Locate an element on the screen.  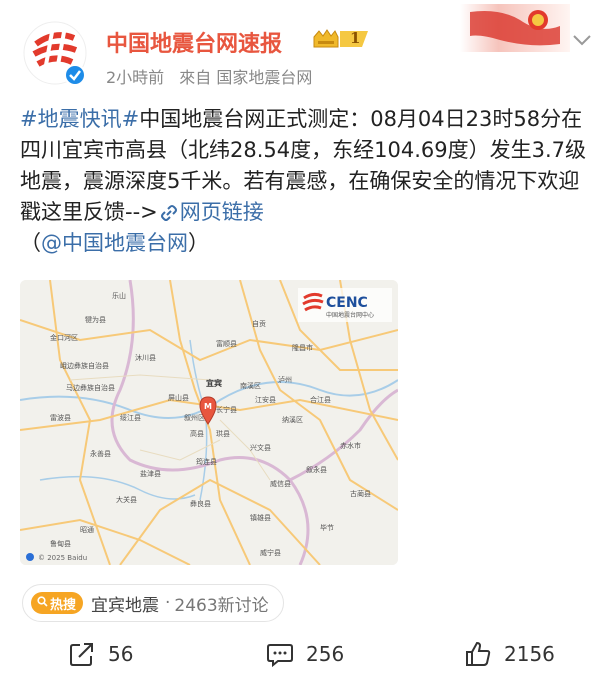
link-icon is located at coordinates (168, 213).